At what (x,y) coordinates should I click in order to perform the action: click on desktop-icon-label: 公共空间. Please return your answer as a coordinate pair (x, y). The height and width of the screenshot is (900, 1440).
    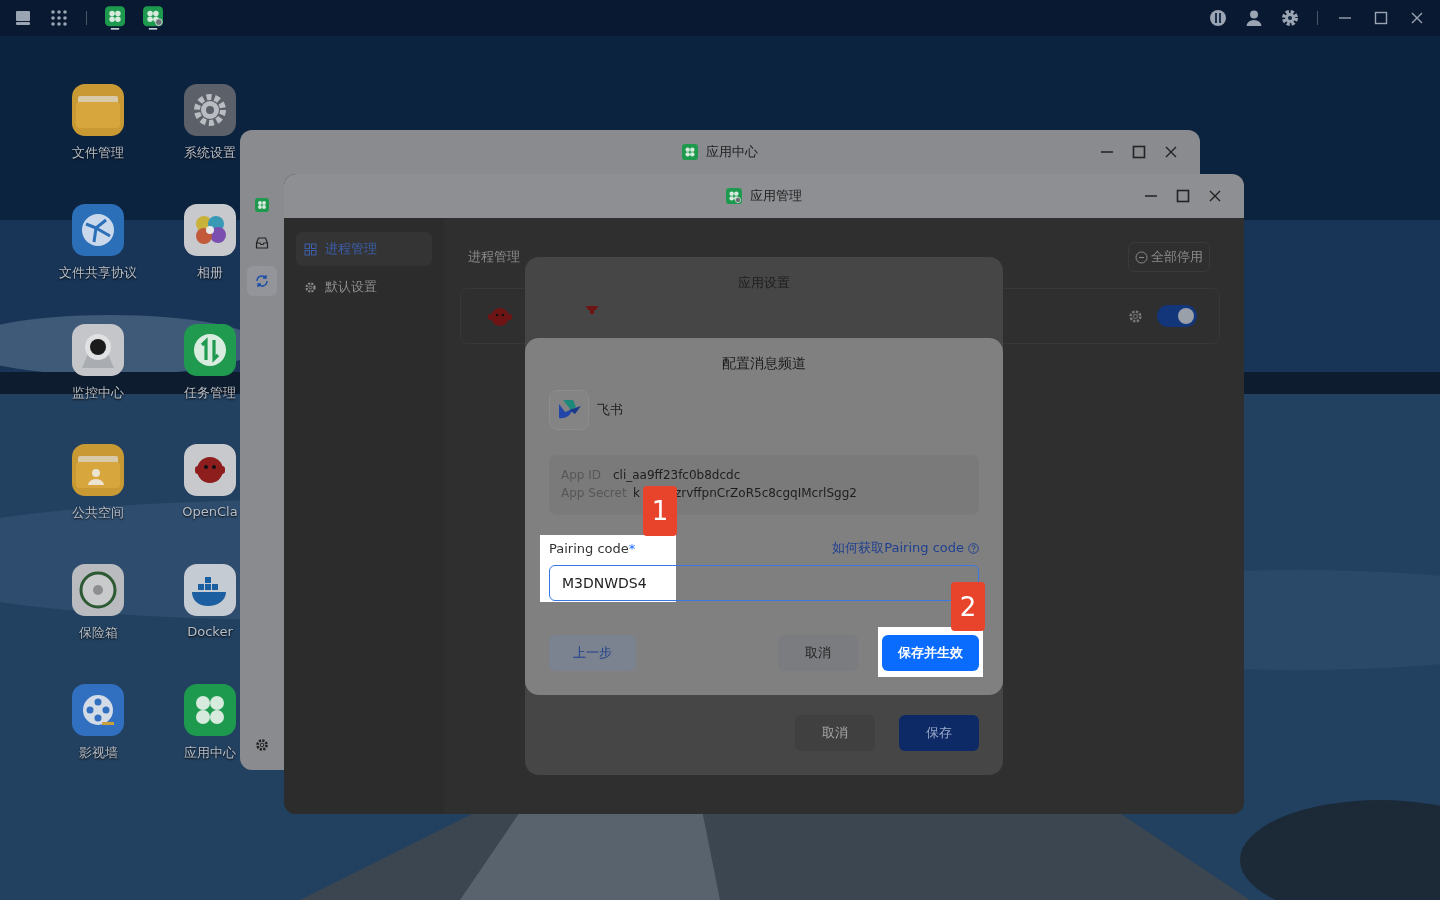
    Looking at the image, I should click on (98, 513).